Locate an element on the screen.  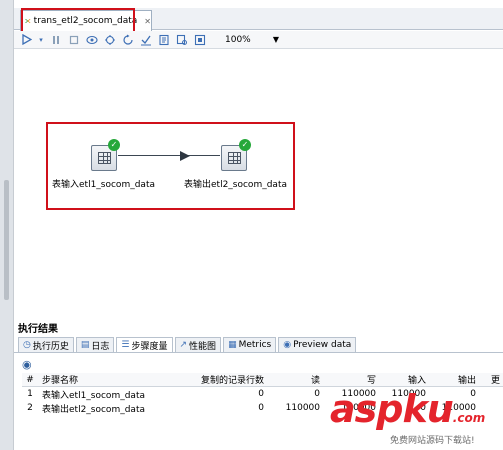
zoom-select: 100% ▼ is located at coordinates (252, 40).